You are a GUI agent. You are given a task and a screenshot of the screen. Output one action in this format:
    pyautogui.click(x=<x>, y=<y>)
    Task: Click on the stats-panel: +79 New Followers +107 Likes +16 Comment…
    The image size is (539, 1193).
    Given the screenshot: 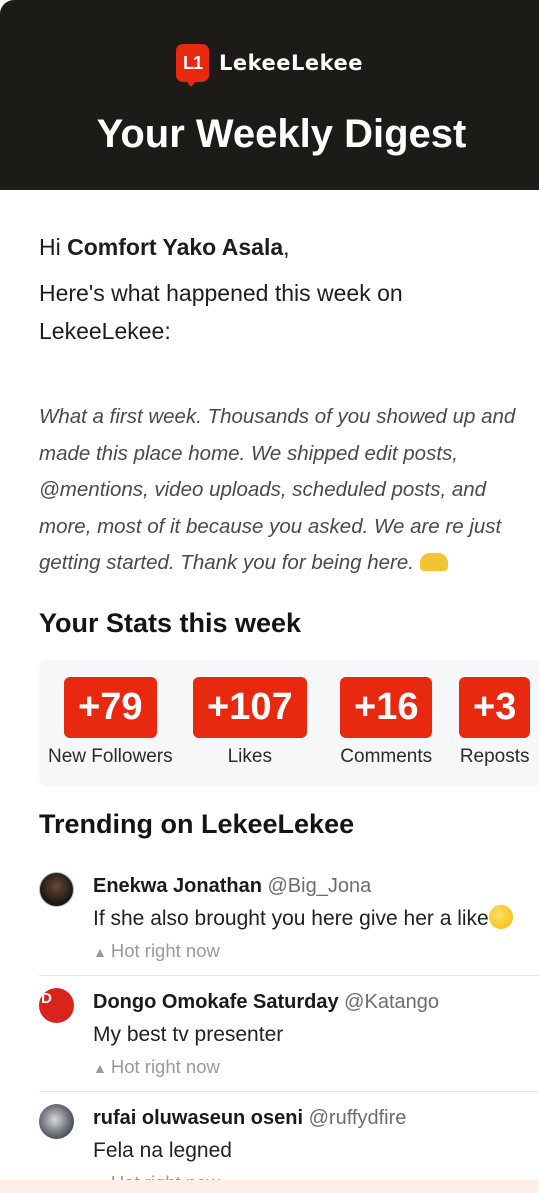 What is the action you would take?
    pyautogui.click(x=289, y=723)
    